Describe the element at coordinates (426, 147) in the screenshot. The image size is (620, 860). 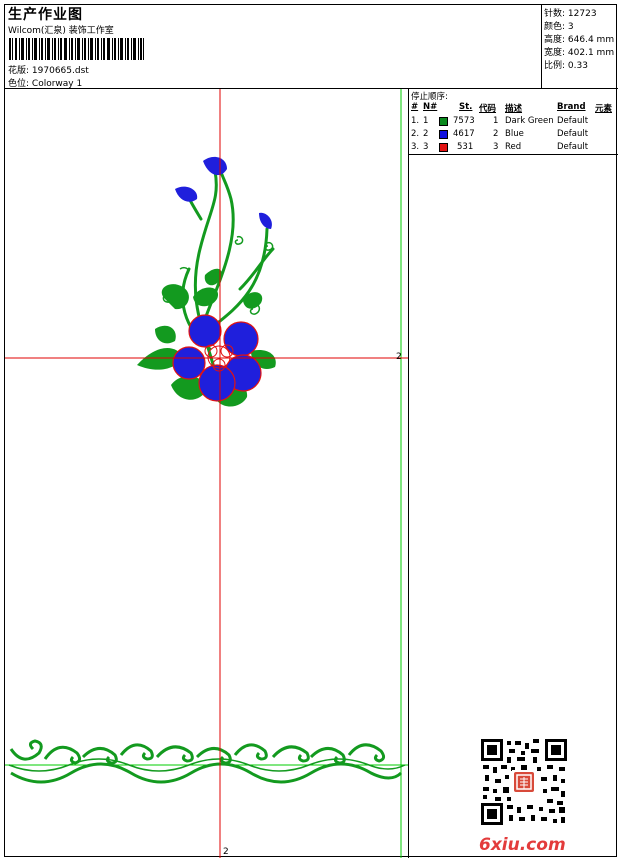
I see `row-number: 3` at that location.